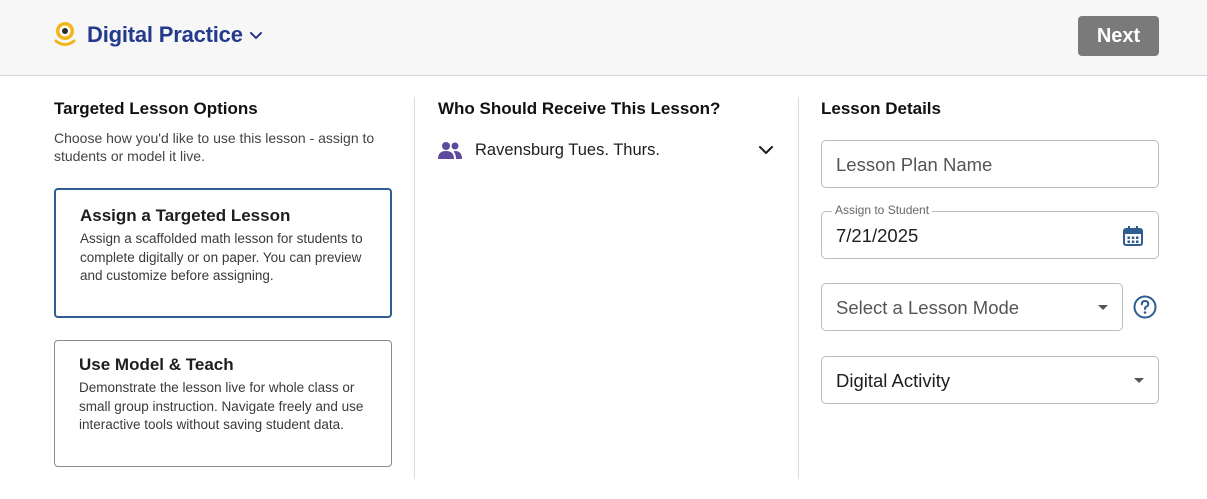  What do you see at coordinates (1145, 307) in the screenshot?
I see `help-icon` at bounding box center [1145, 307].